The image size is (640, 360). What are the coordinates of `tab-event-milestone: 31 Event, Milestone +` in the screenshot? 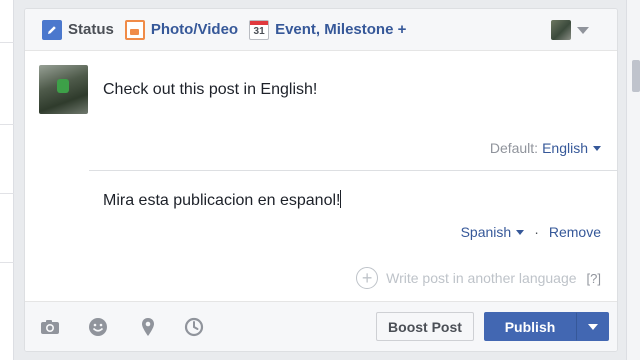 It's located at (328, 29).